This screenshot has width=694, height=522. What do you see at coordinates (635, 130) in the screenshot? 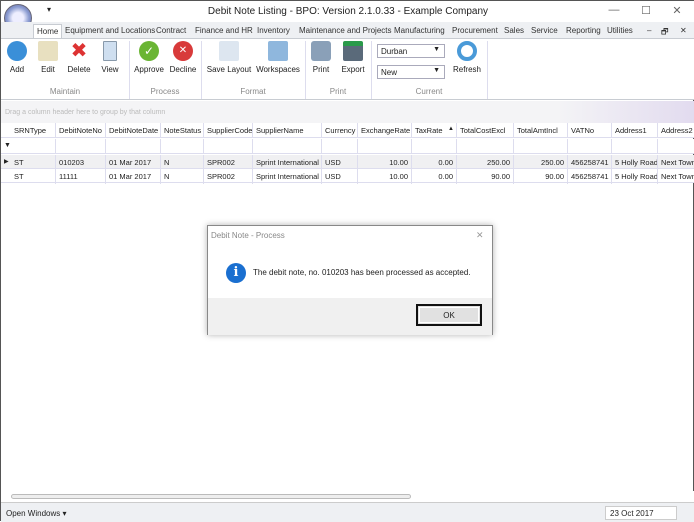
I see `column-header-address1: Address1` at bounding box center [635, 130].